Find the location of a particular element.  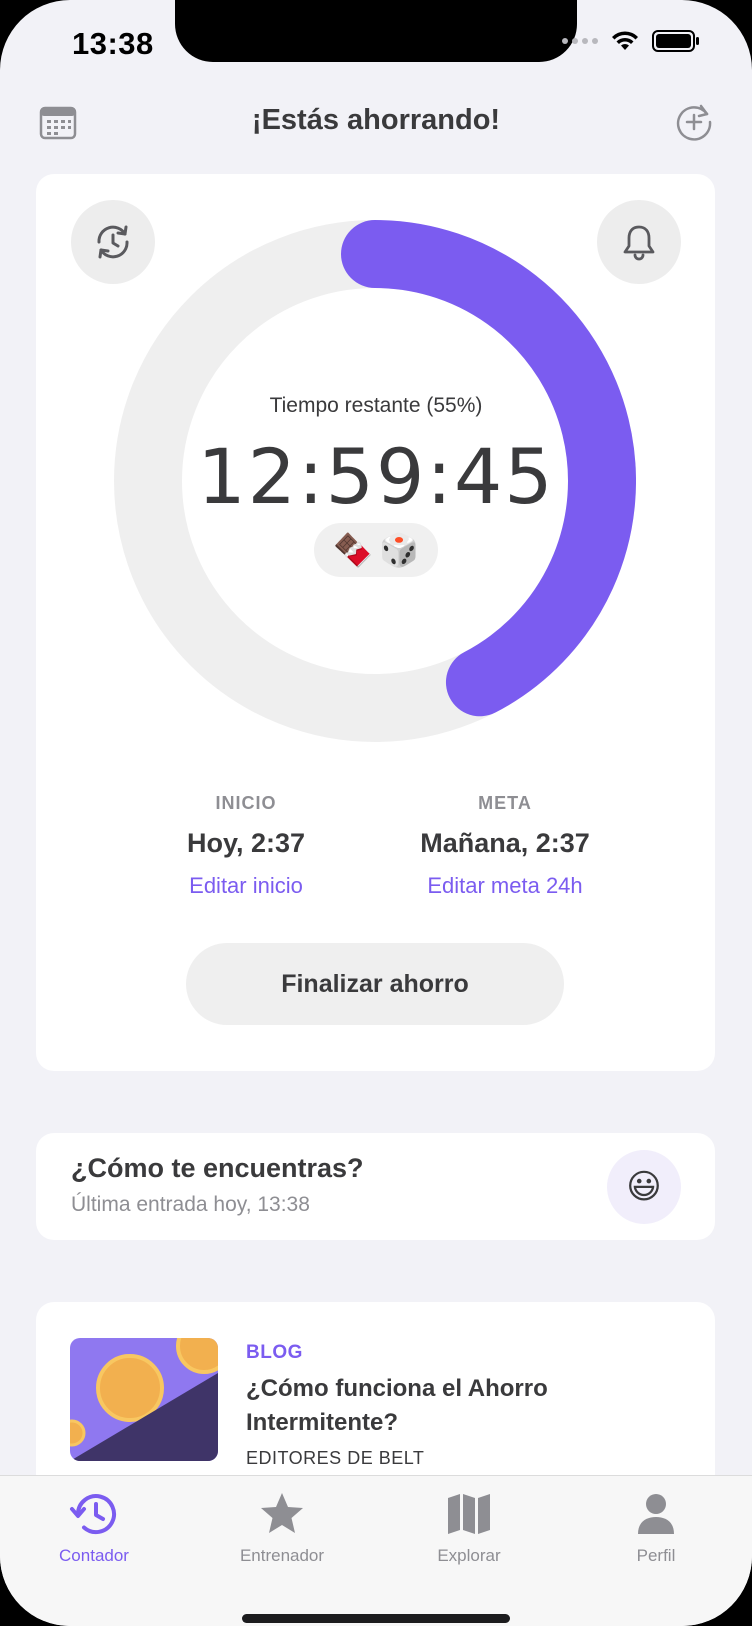

fast-type-badge: 🍫 🎲 is located at coordinates (376, 550).